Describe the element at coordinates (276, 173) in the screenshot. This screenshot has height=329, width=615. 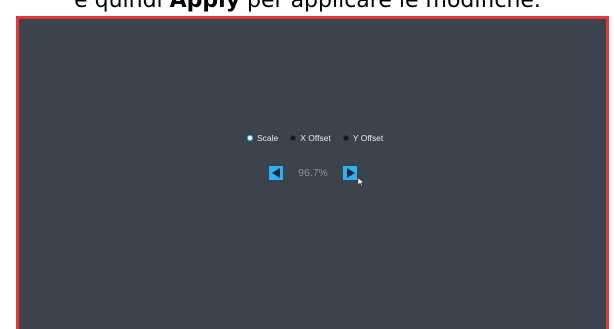
I see `decrease-button` at that location.